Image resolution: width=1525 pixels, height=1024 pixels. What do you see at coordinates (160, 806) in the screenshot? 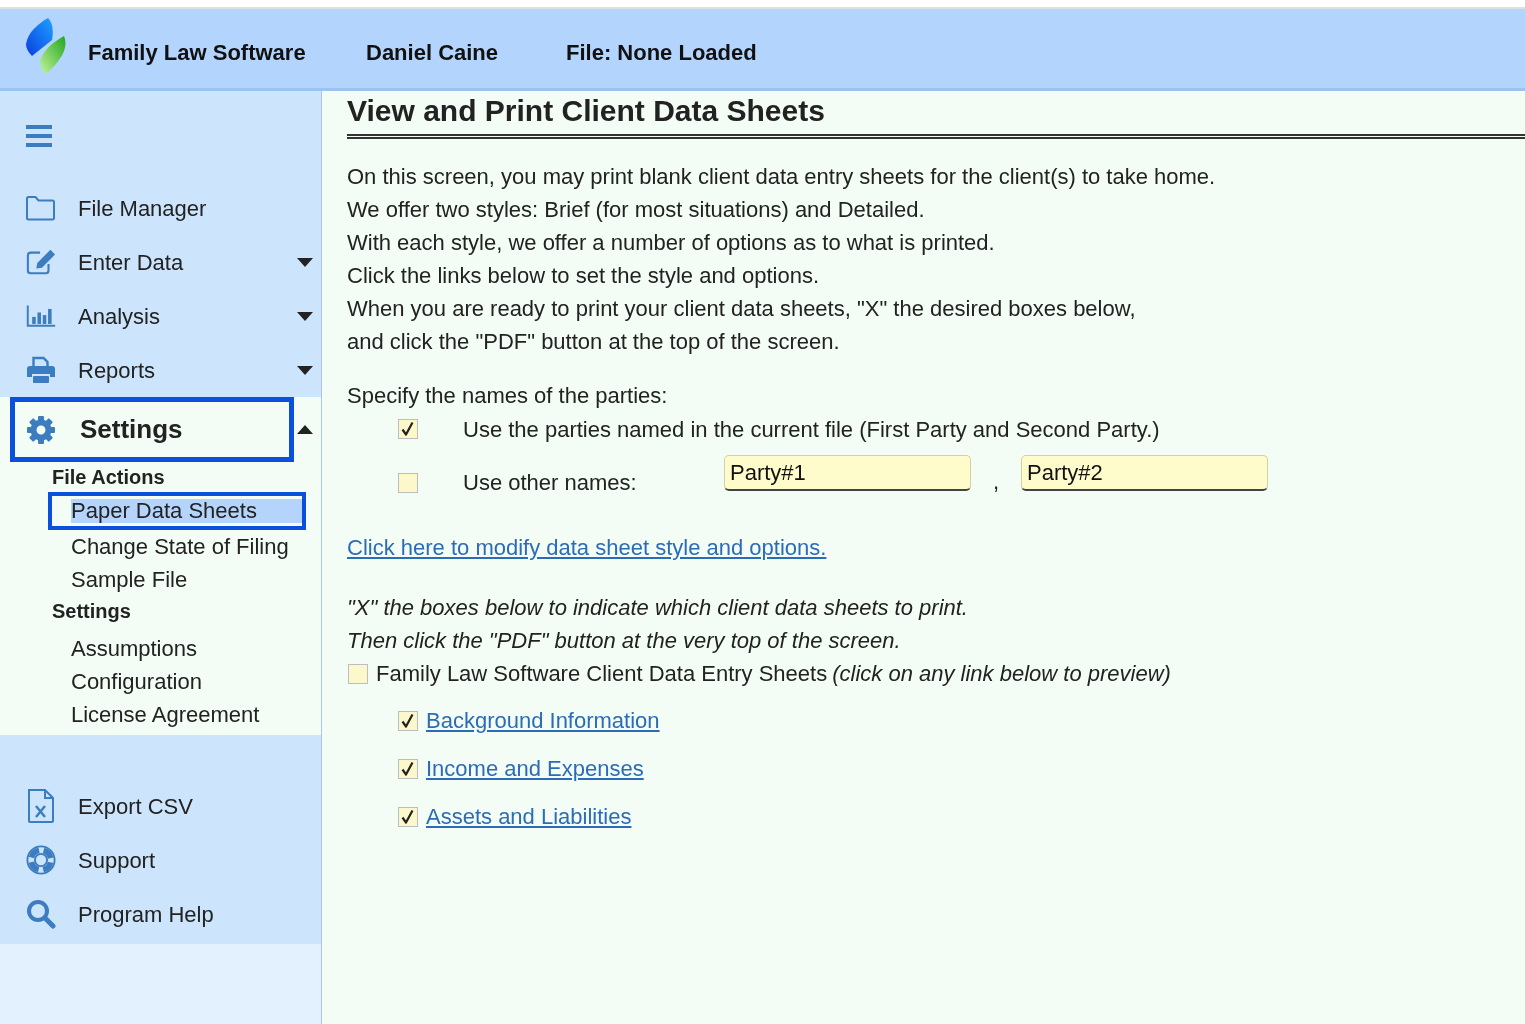
I see `sidebar-item: Export CSV` at bounding box center [160, 806].